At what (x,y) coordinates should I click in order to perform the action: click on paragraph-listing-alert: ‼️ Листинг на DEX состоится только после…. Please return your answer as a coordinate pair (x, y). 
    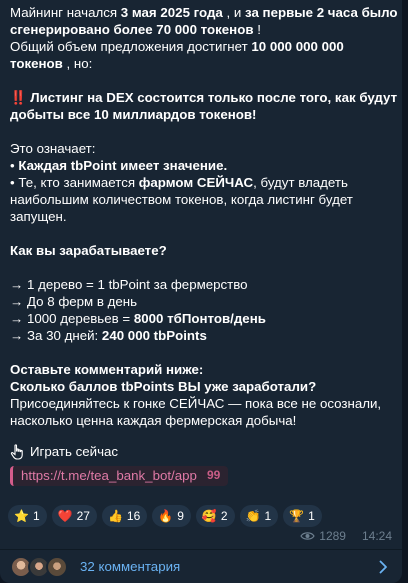
    Looking at the image, I should click on (204, 106).